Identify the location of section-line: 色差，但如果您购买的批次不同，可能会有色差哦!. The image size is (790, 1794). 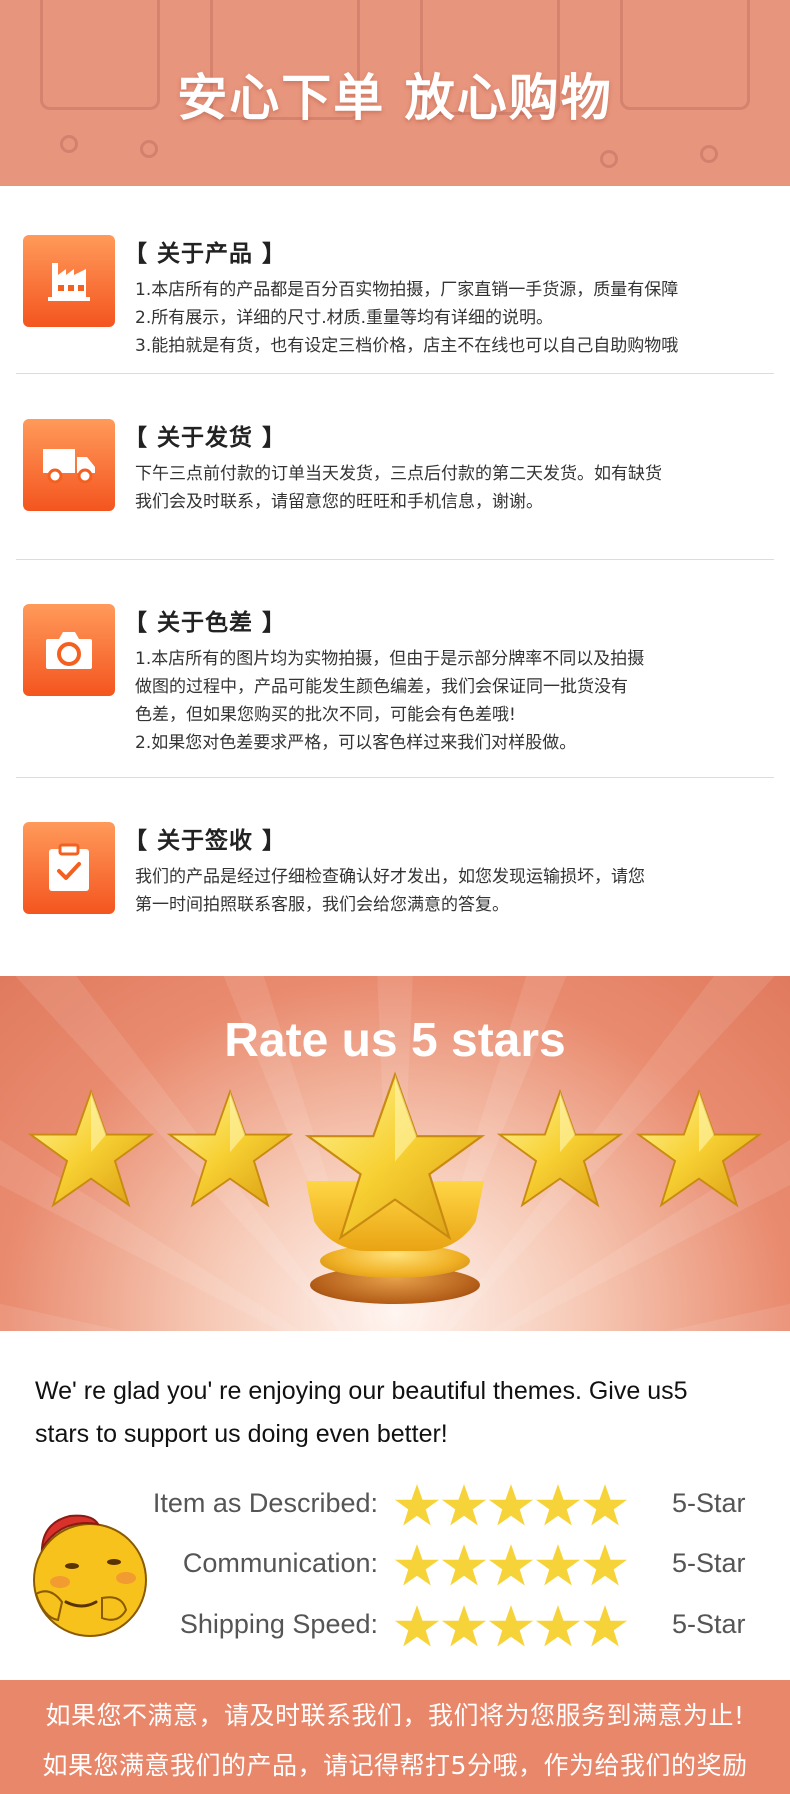
(325, 715).